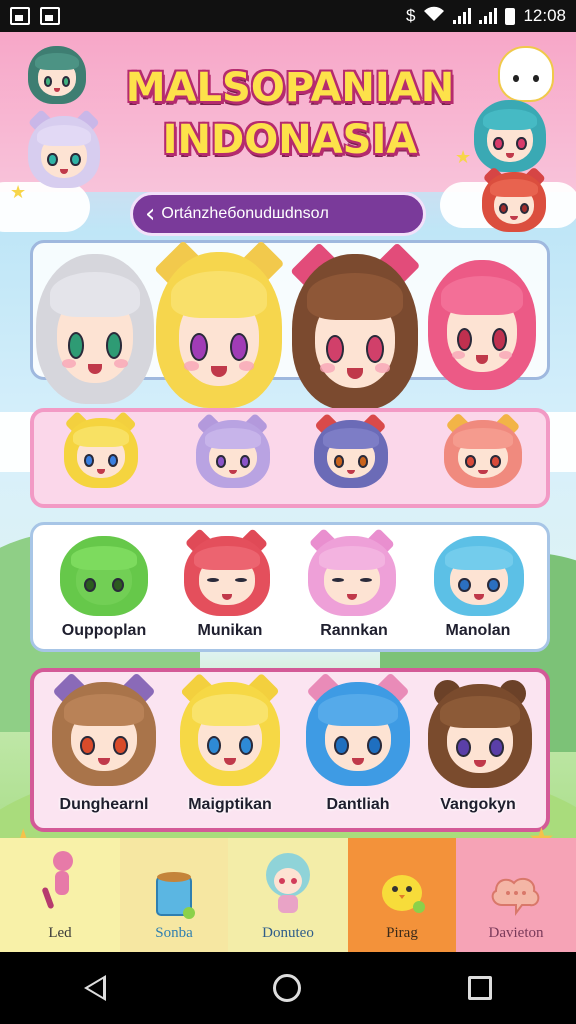 The height and width of the screenshot is (1024, 576). Describe the element at coordinates (60, 885) in the screenshot. I see `figure-icon` at that location.